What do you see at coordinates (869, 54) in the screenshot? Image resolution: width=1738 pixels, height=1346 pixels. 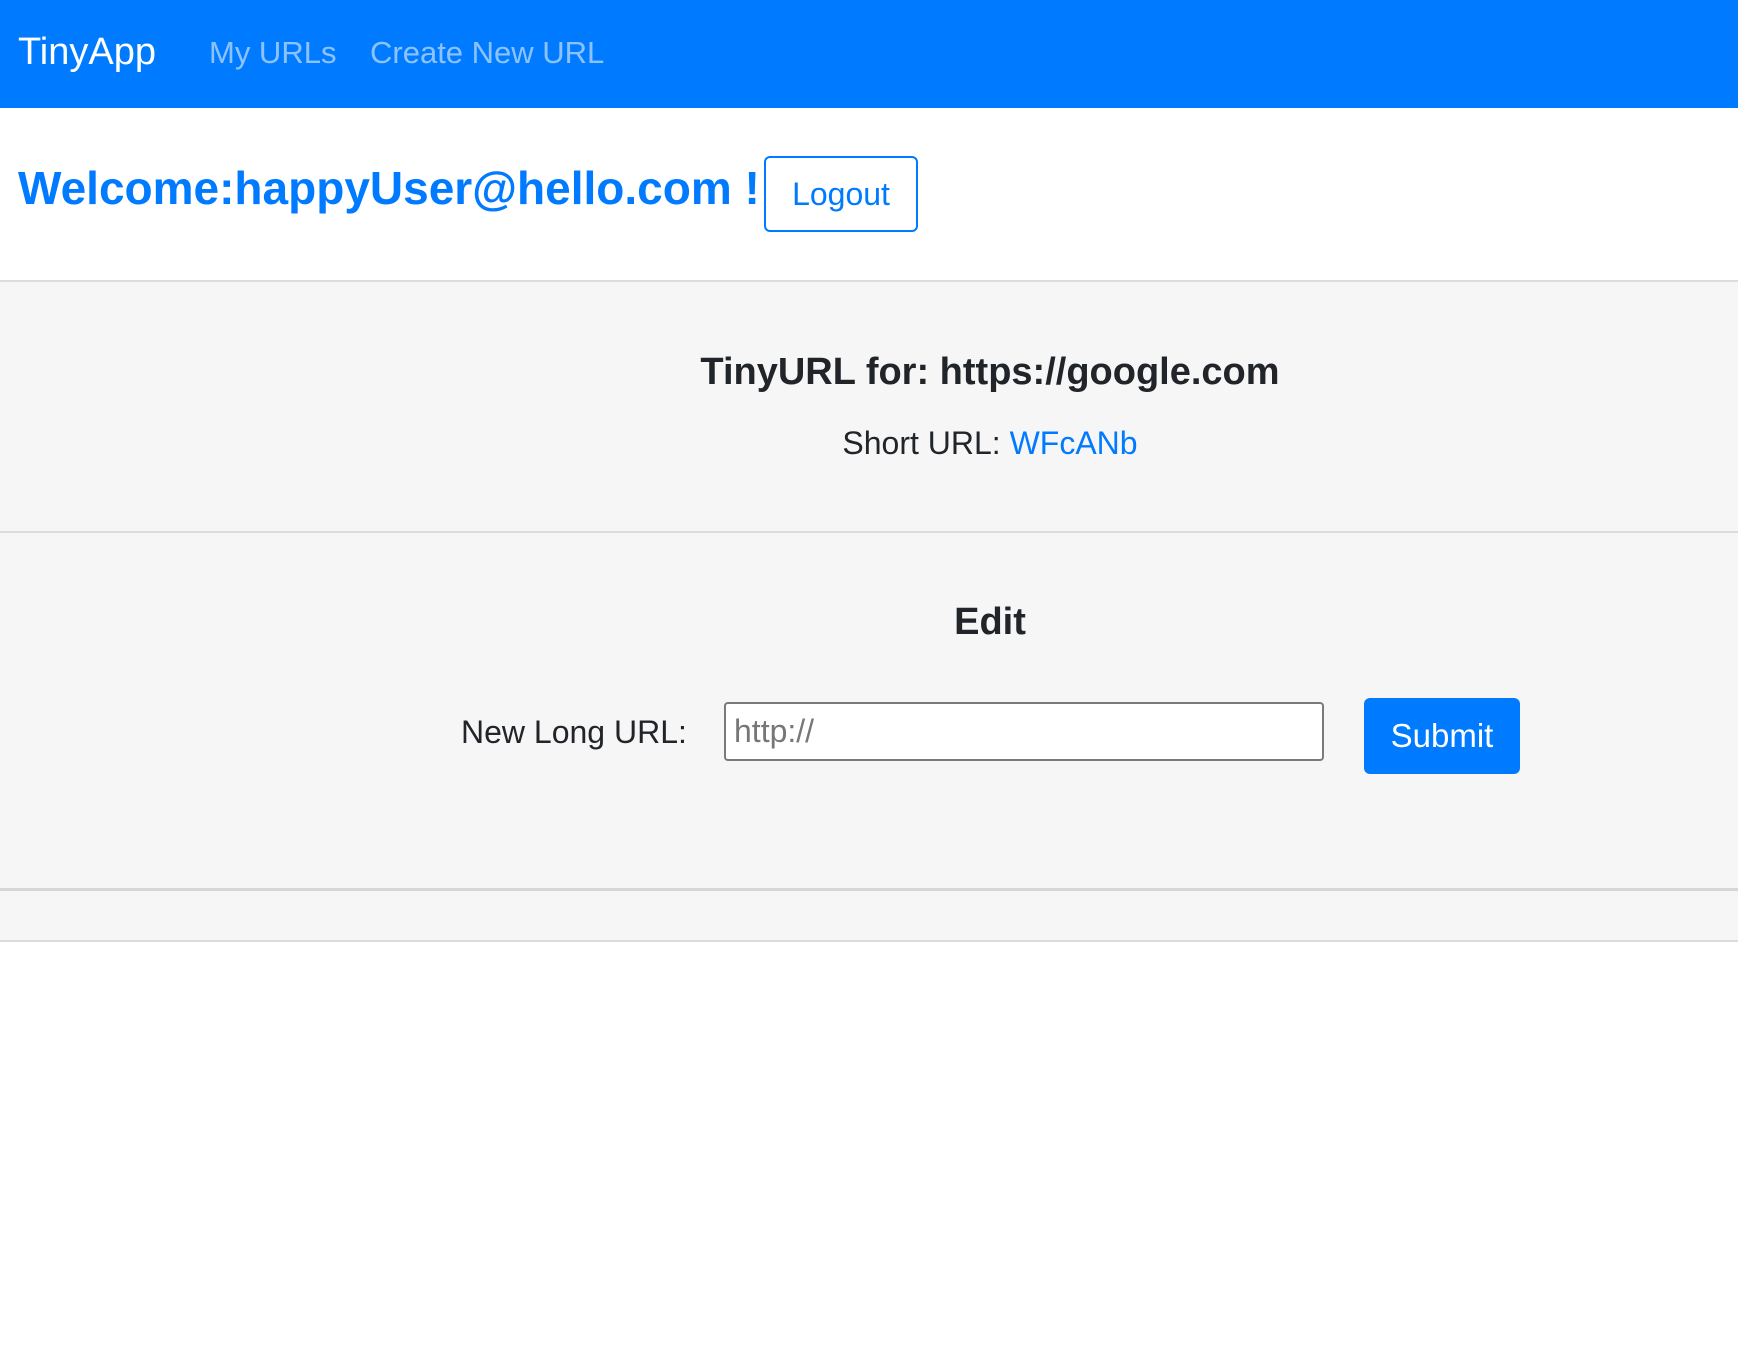 I see `top-navbar: TinyApp My URLs Create New URL` at bounding box center [869, 54].